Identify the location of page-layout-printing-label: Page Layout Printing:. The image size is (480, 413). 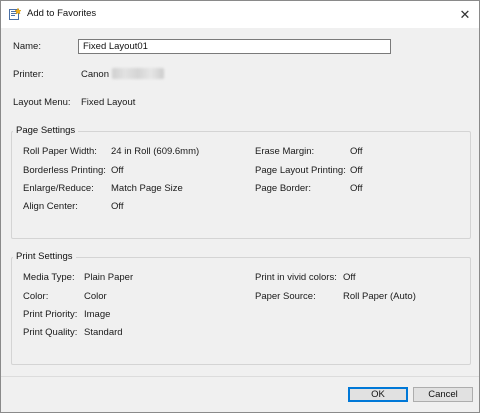
(300, 170).